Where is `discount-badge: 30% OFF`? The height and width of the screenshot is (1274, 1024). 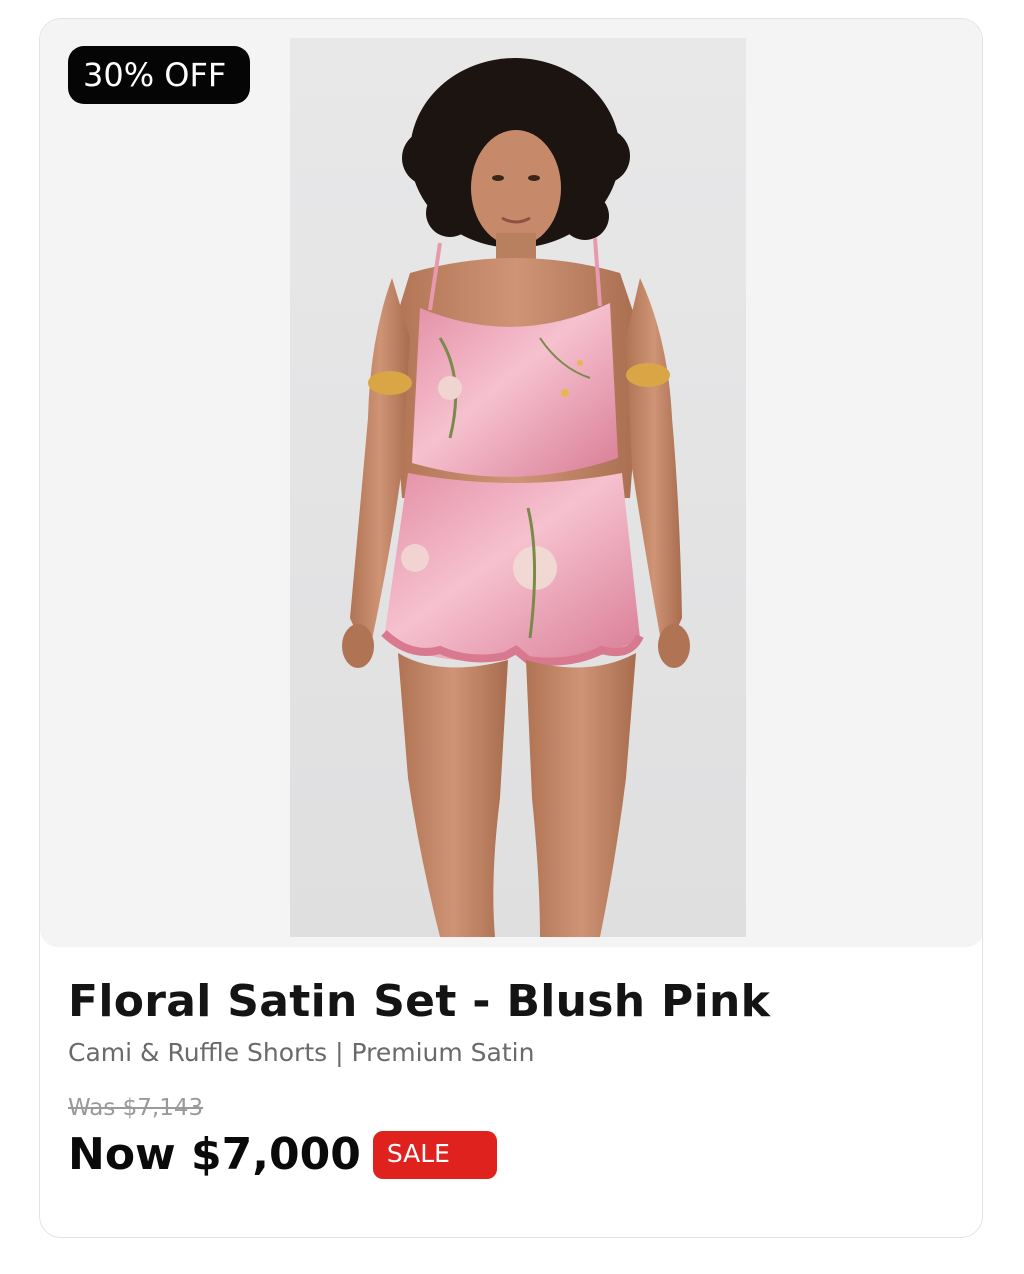
discount-badge: 30% OFF is located at coordinates (159, 75).